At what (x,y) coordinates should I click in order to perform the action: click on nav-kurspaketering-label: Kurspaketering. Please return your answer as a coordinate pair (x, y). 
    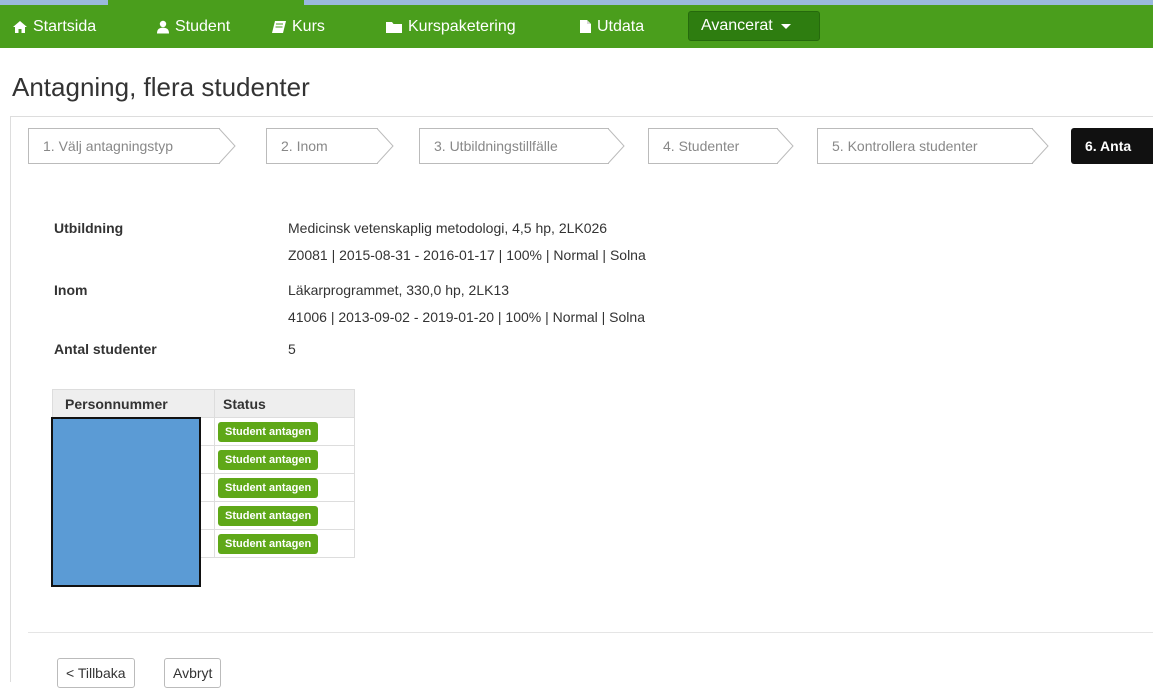
    Looking at the image, I should click on (462, 26).